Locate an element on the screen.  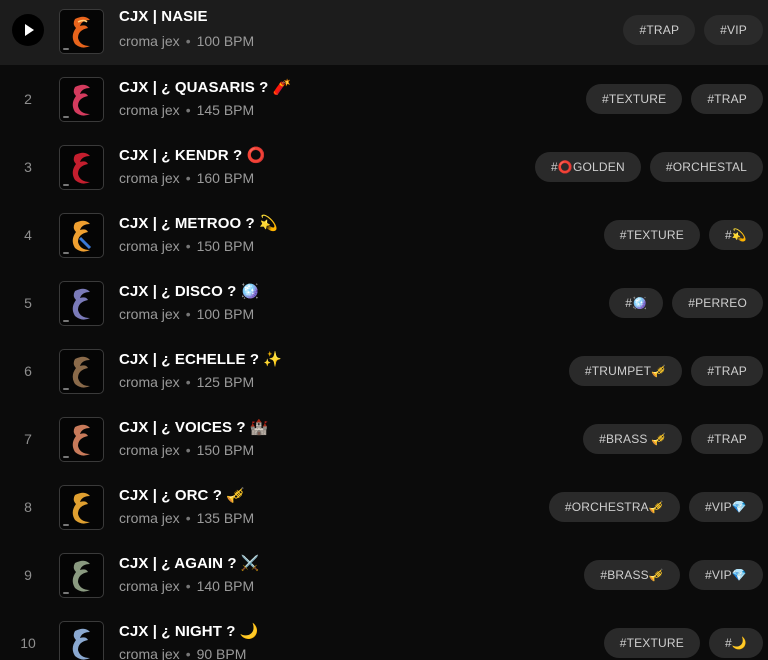
tag-chip: #PERREO is located at coordinates (717, 303).